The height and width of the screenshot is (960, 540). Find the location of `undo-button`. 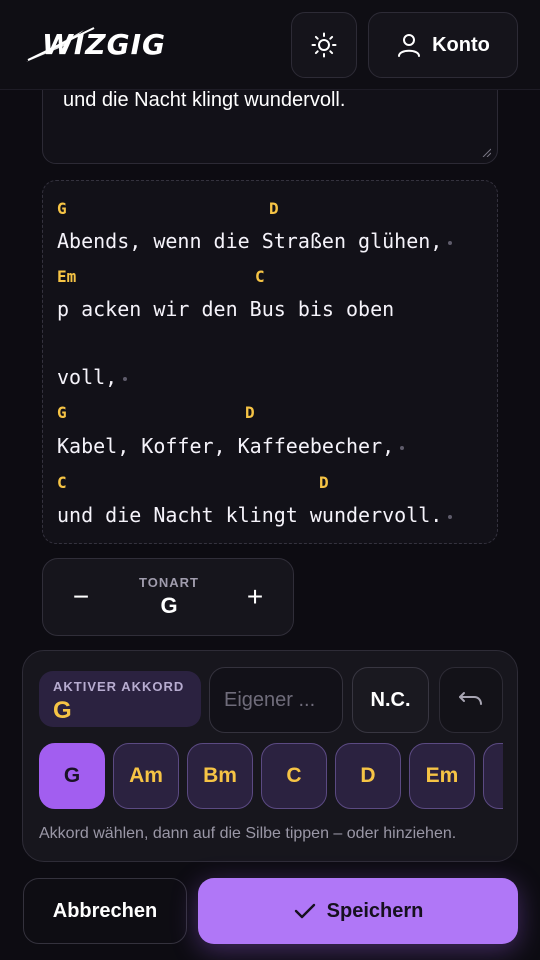

undo-button is located at coordinates (471, 700).